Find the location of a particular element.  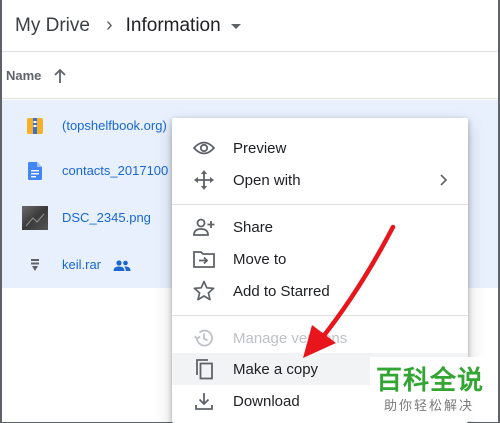

file-name: (topshelfbook.org) is located at coordinates (114, 125).